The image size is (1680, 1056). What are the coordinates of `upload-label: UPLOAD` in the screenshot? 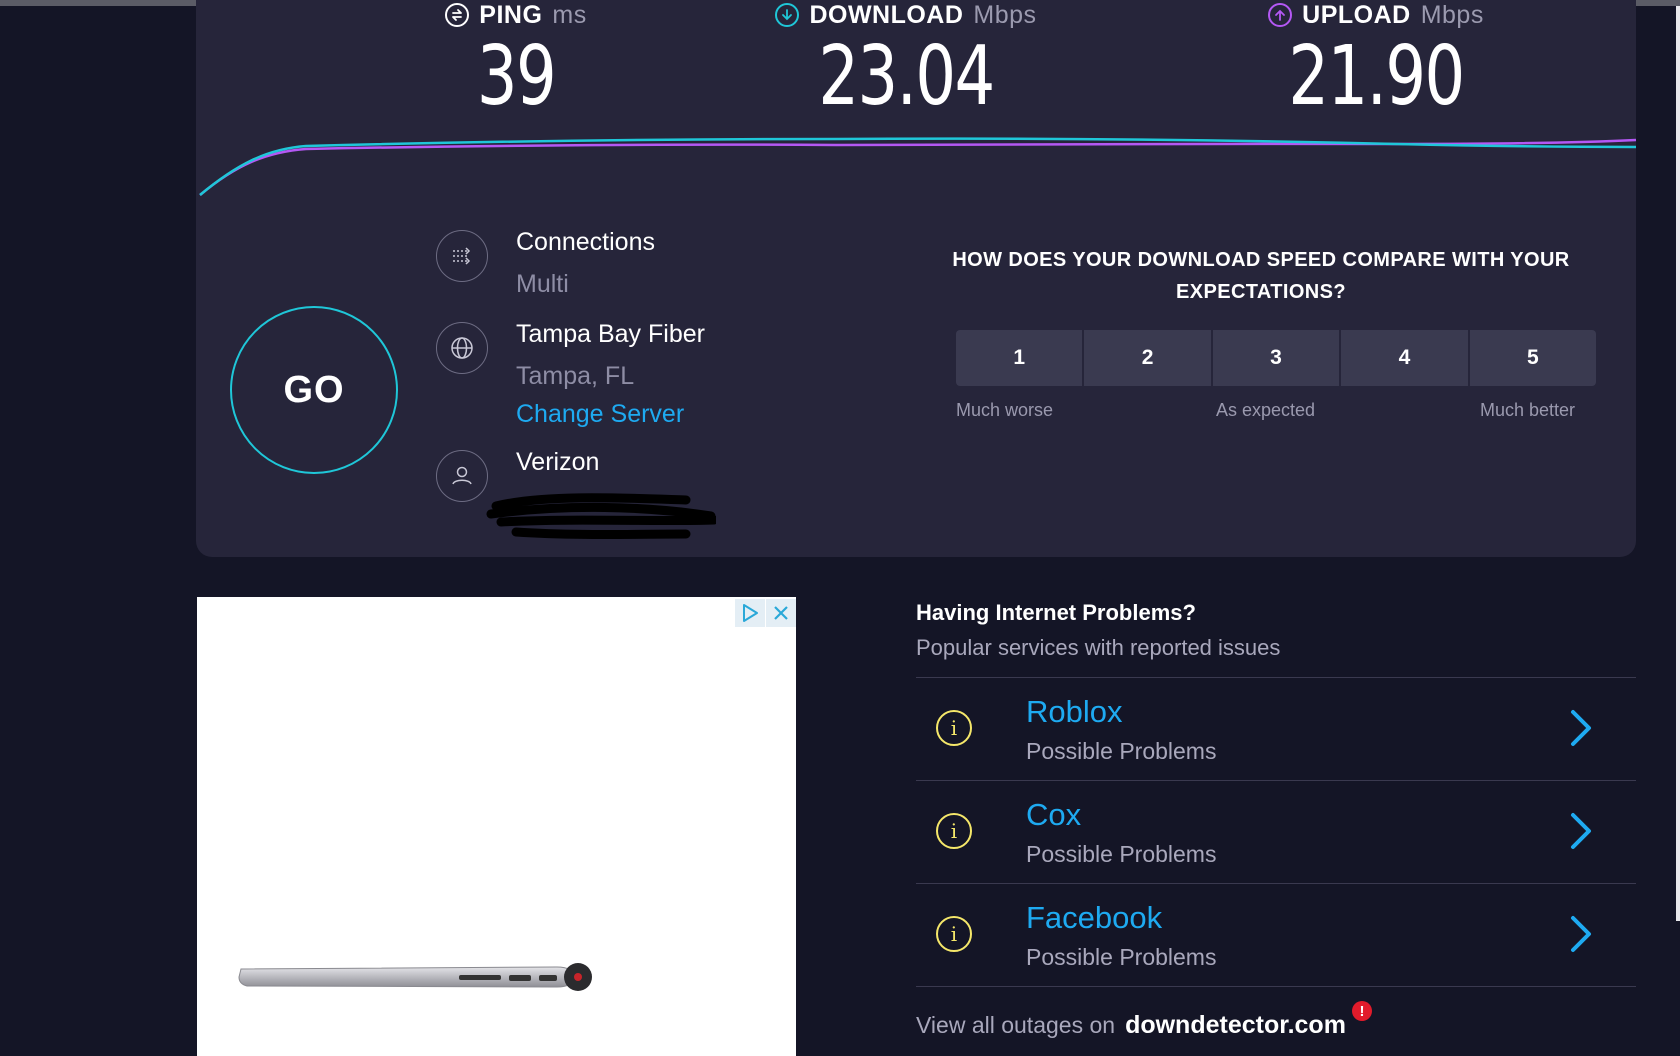 It's located at (1356, 14).